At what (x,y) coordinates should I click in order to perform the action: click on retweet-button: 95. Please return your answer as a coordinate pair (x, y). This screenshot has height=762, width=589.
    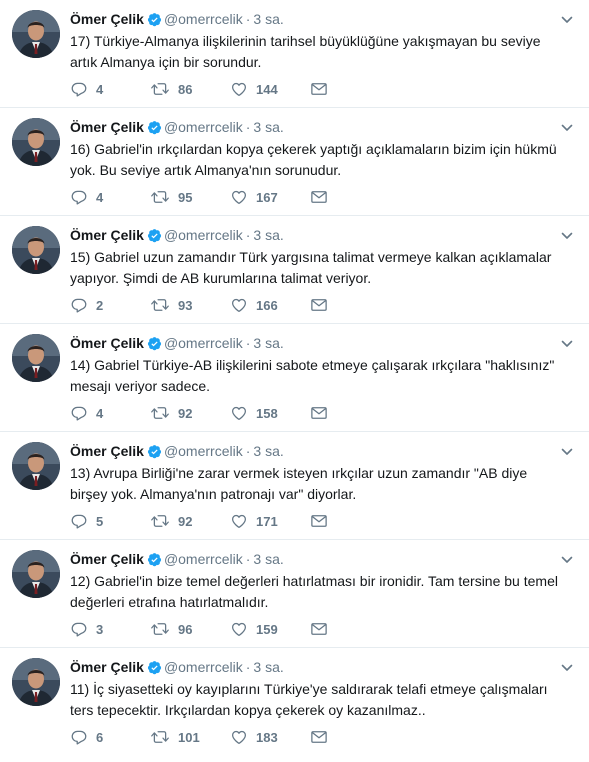
    Looking at the image, I should click on (190, 197).